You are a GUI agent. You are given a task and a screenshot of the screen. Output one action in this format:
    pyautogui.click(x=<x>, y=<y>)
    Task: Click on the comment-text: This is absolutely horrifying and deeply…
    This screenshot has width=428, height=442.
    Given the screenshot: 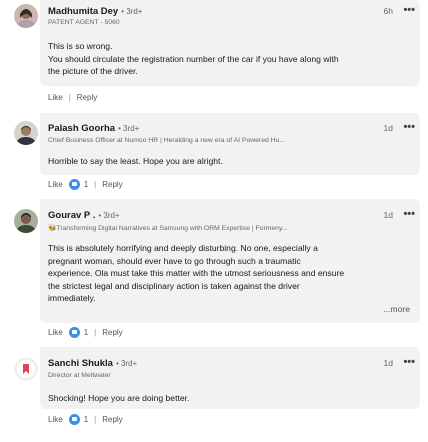 What is the action you would take?
    pyautogui.click(x=230, y=273)
    